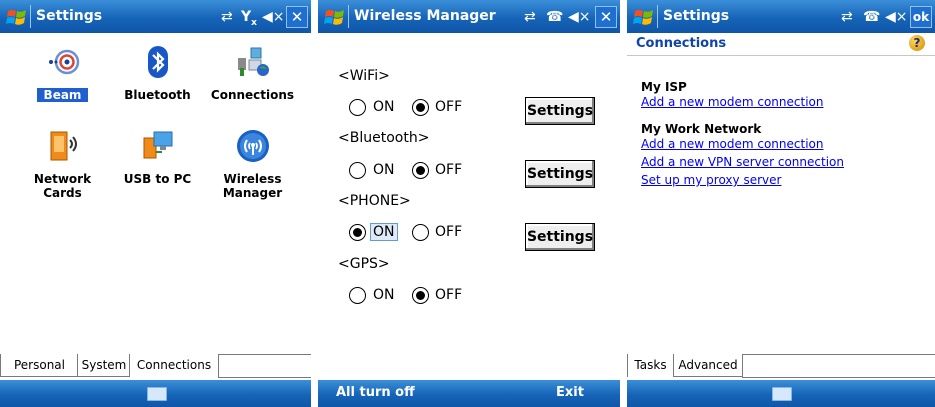 This screenshot has width=935, height=407. I want to click on app-label-connections: Connections, so click(252, 95).